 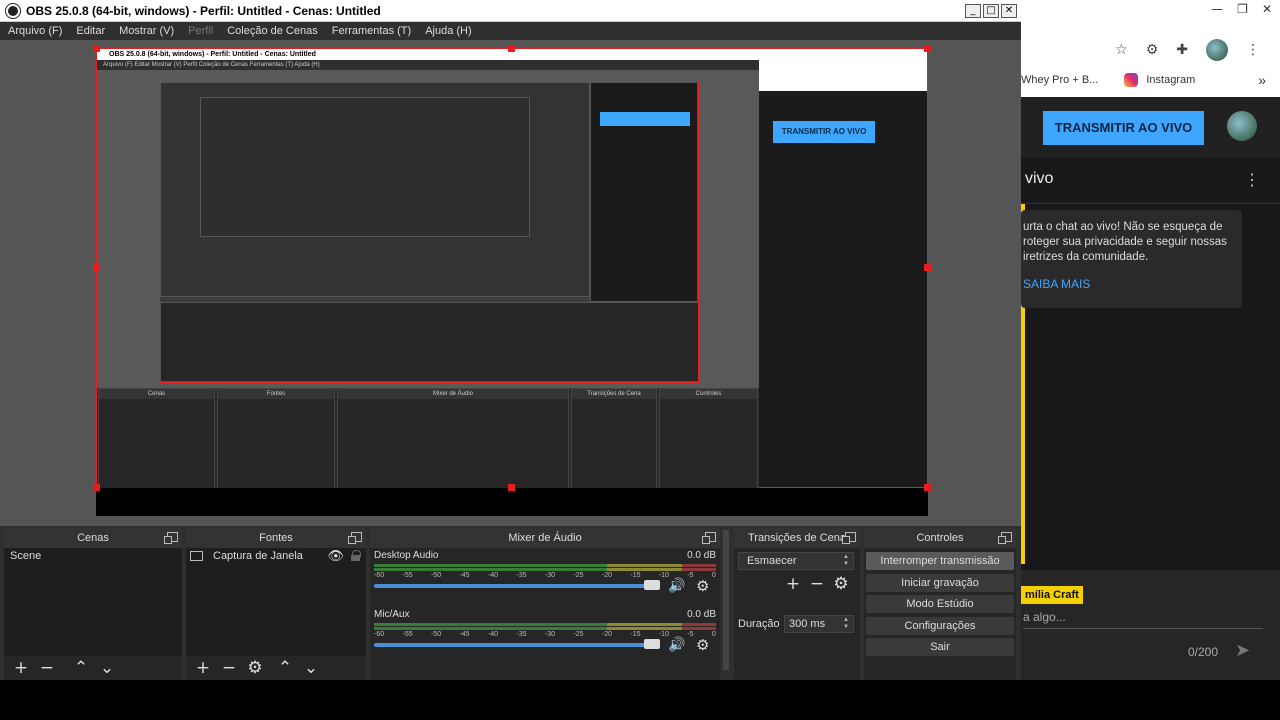 I want to click on start-recording-button: Iniciar gravação, so click(x=940, y=583).